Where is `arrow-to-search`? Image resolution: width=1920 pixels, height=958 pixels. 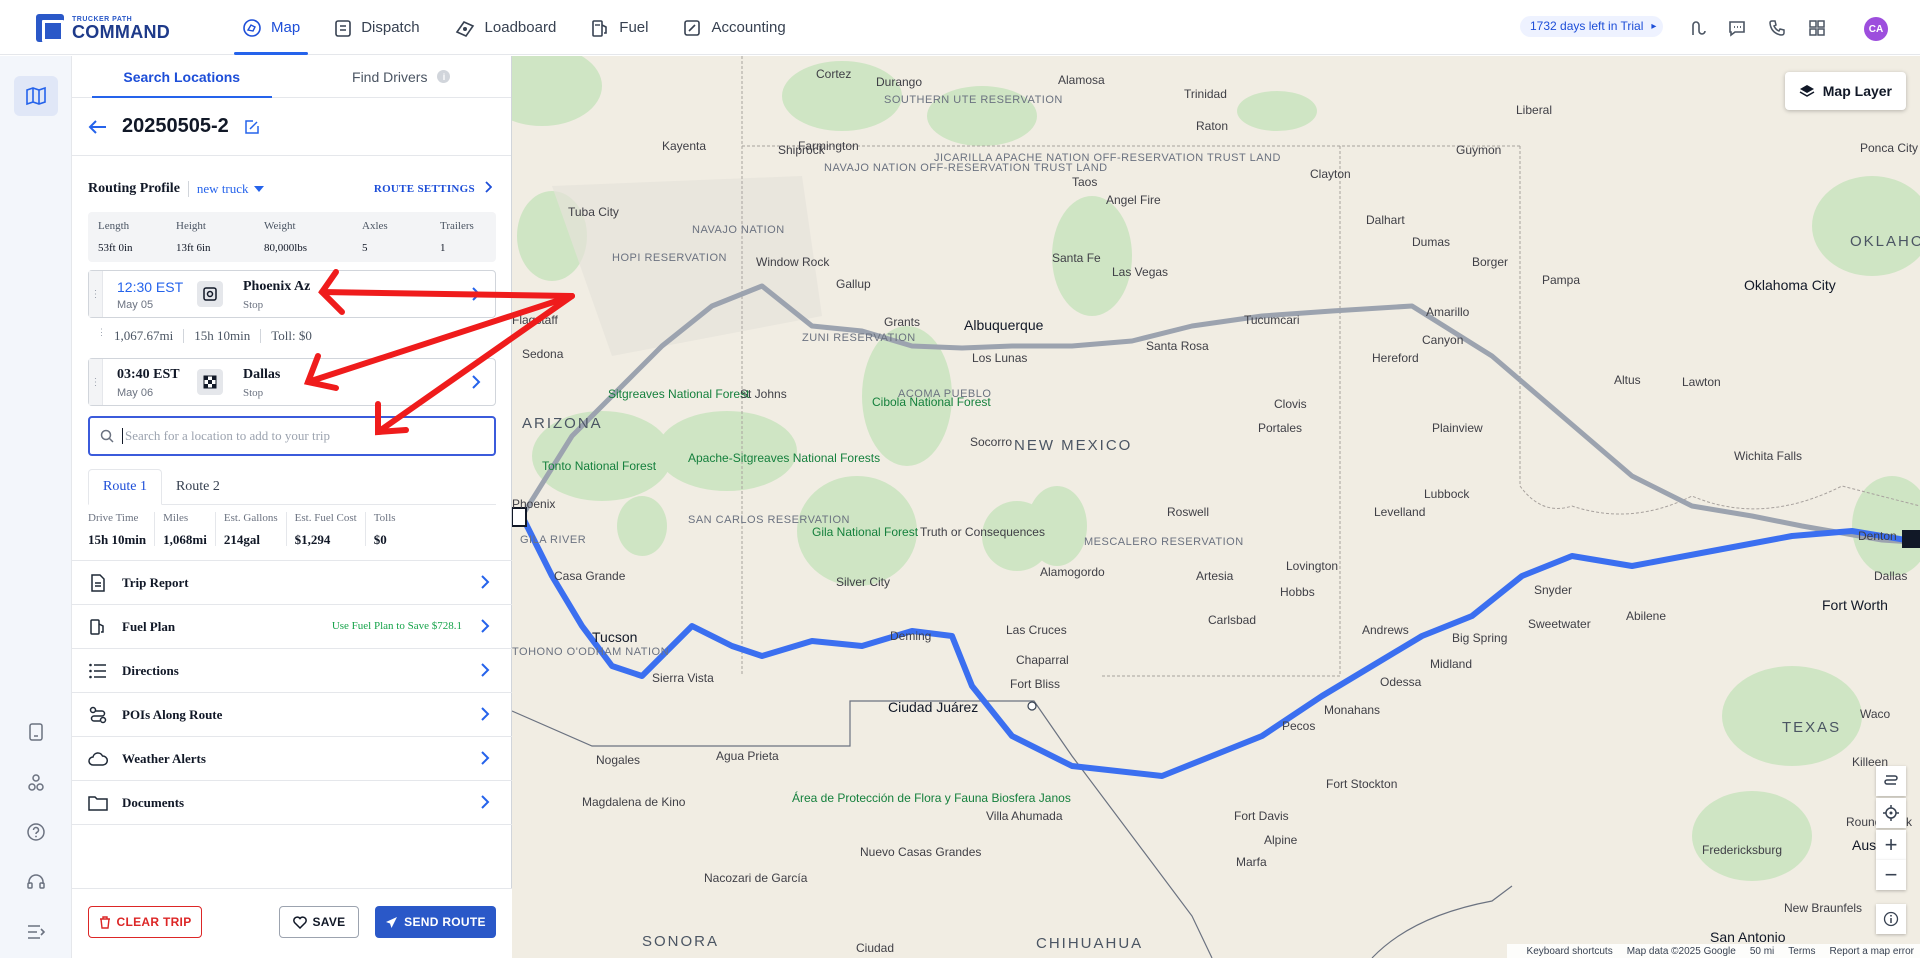 arrow-to-search is located at coordinates (475, 364).